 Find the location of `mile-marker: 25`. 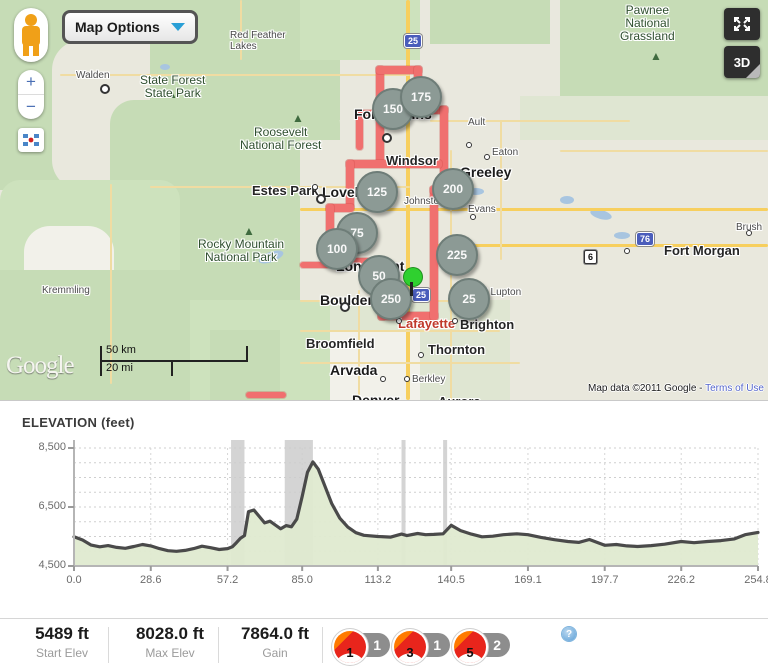

mile-marker: 25 is located at coordinates (469, 299).